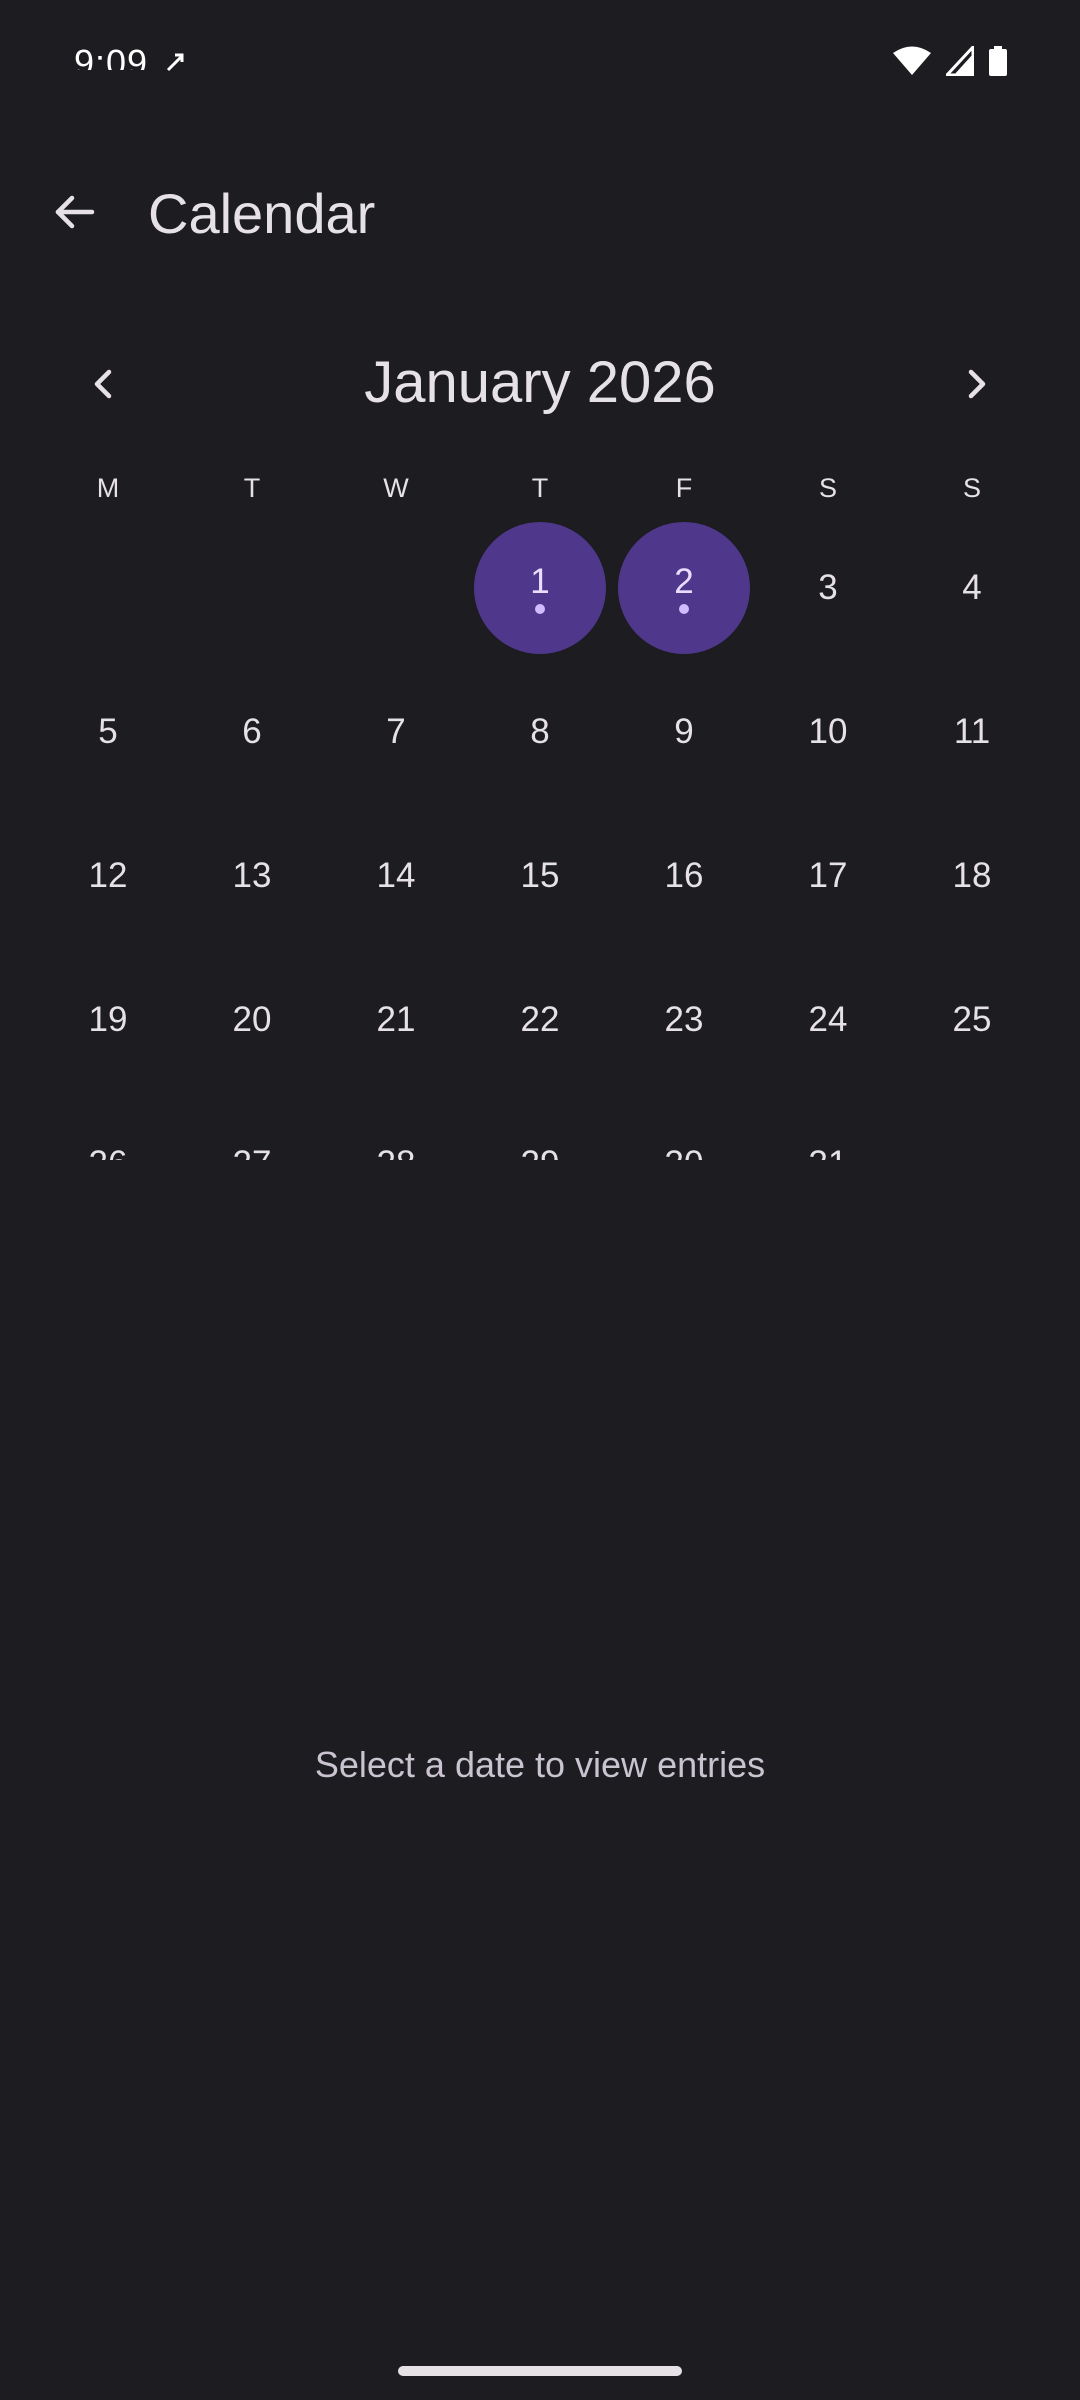 This screenshot has width=1080, height=2400. Describe the element at coordinates (540, 609) in the screenshot. I see `entry-indicator-dot` at that location.